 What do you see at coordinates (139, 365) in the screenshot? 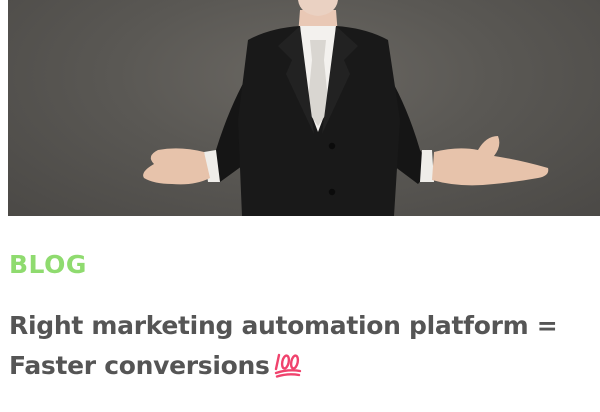
I see `post-title-line-2: Faster conversions` at bounding box center [139, 365].